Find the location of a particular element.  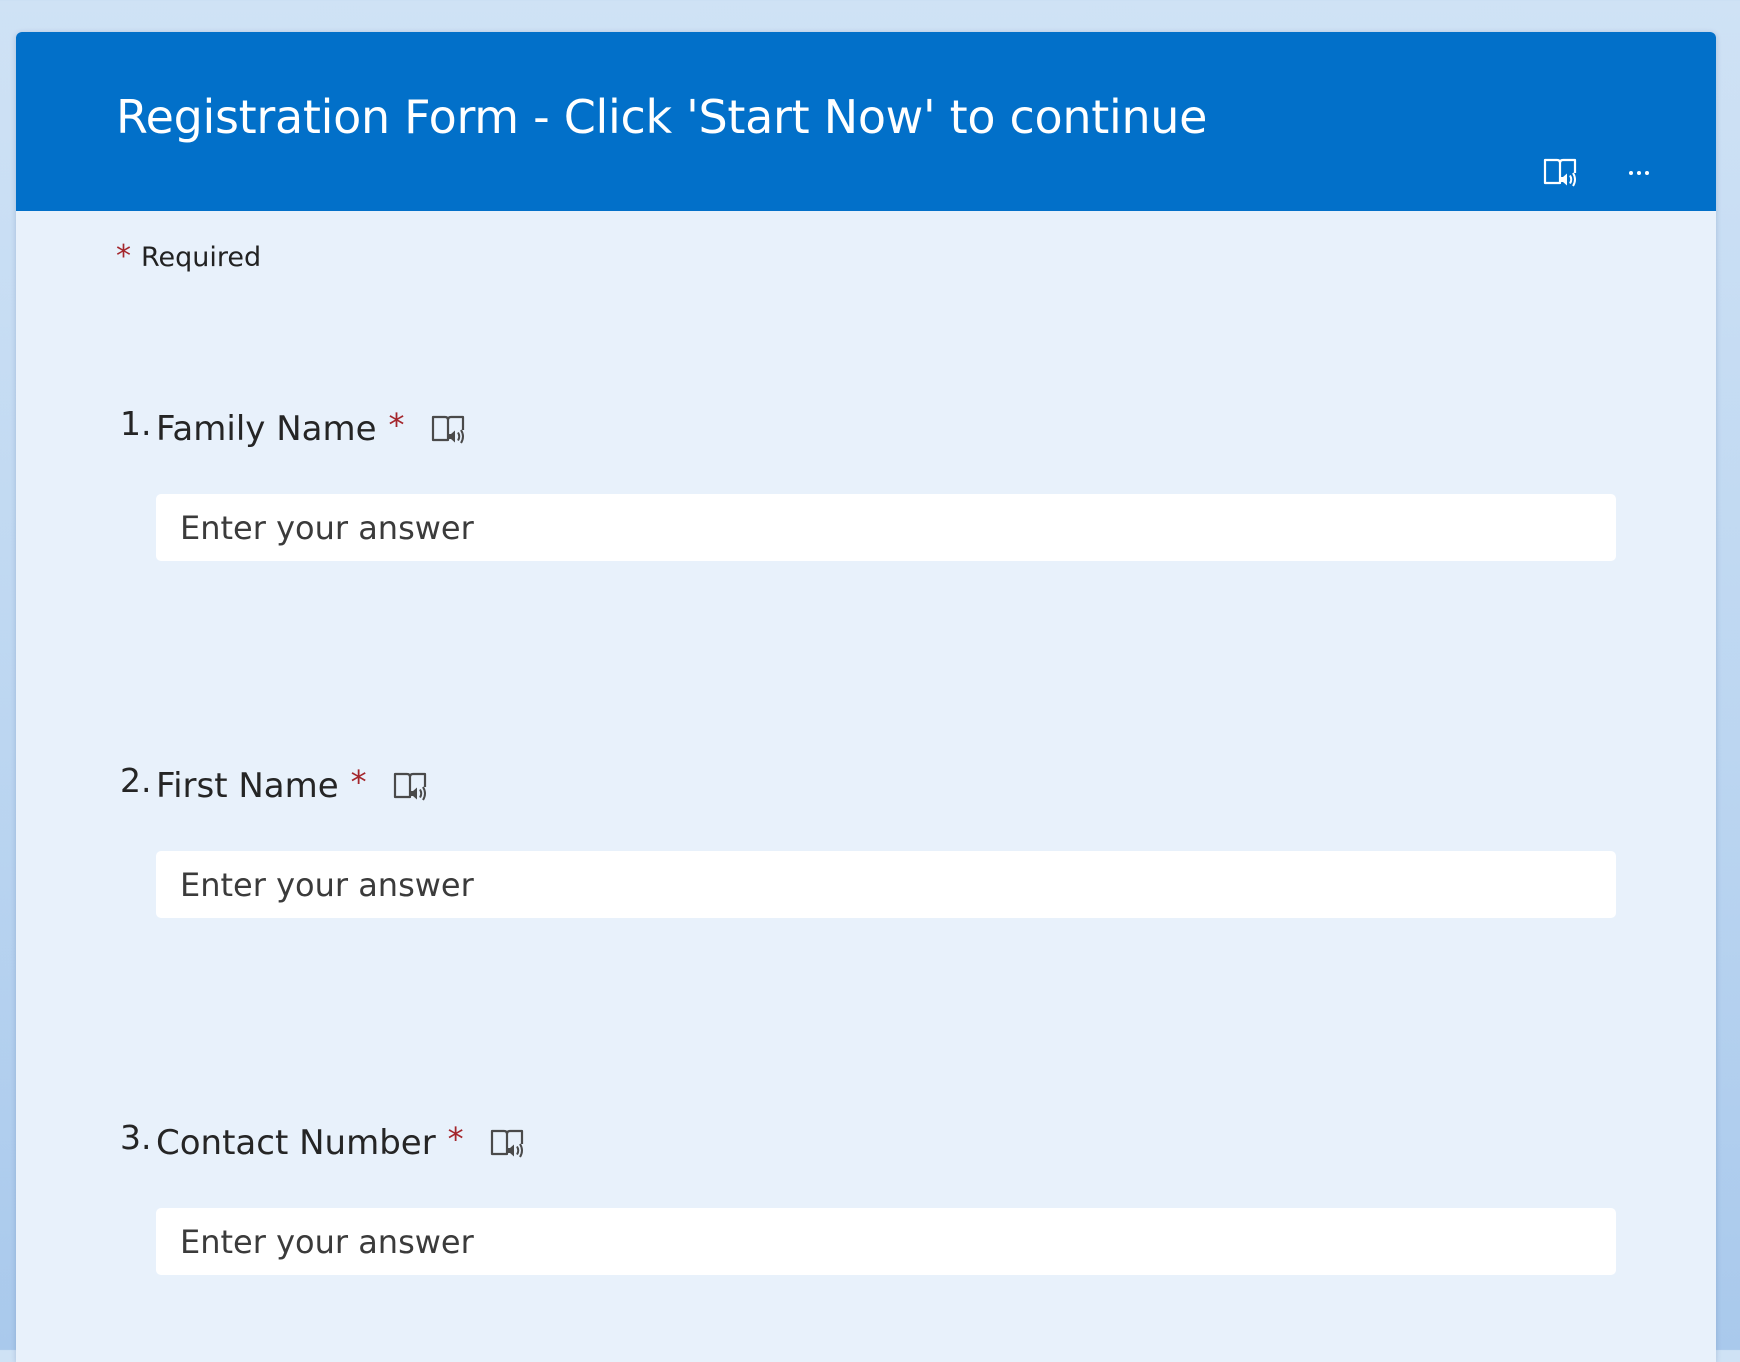

question-label: Contact Number is located at coordinates (296, 1143).